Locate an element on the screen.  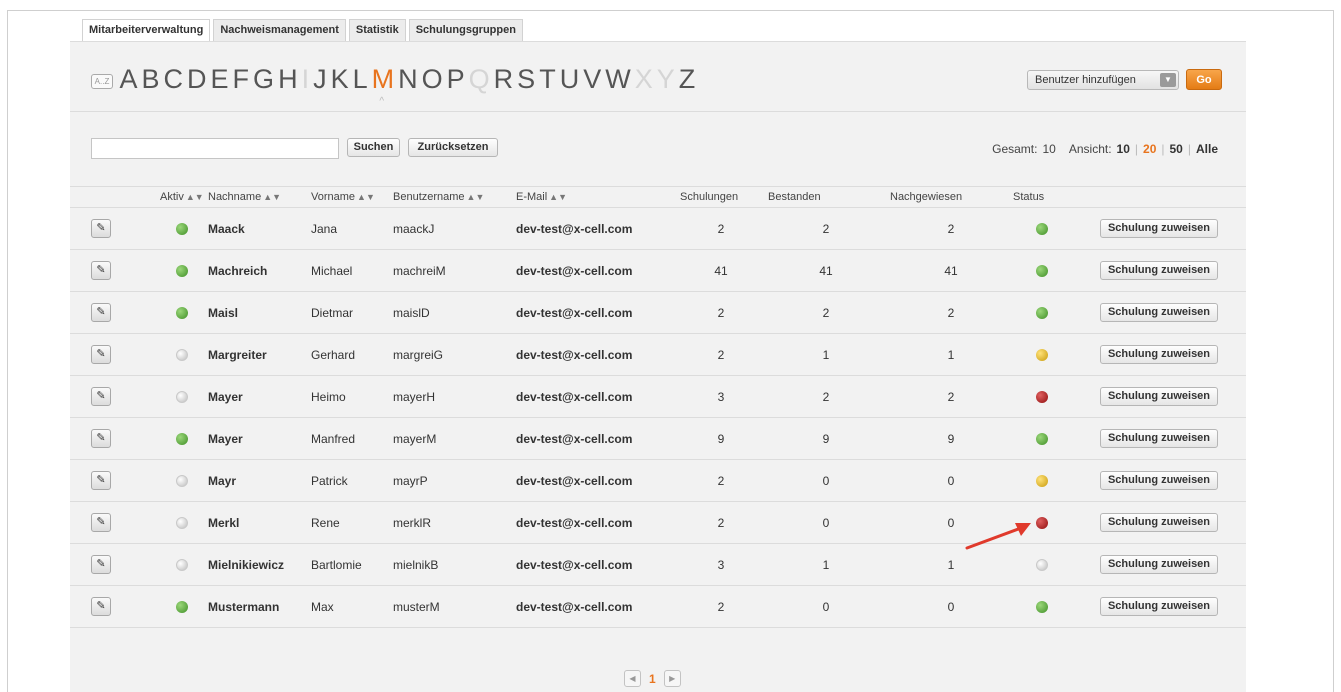
cell-nachname: Machreich is located at coordinates (238, 271).